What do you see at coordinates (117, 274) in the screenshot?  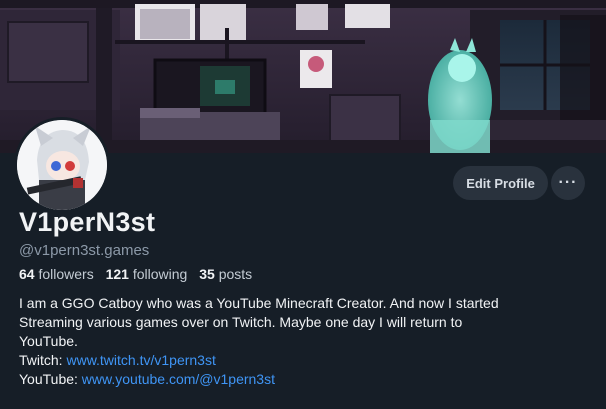 I see `following-count: 121` at bounding box center [117, 274].